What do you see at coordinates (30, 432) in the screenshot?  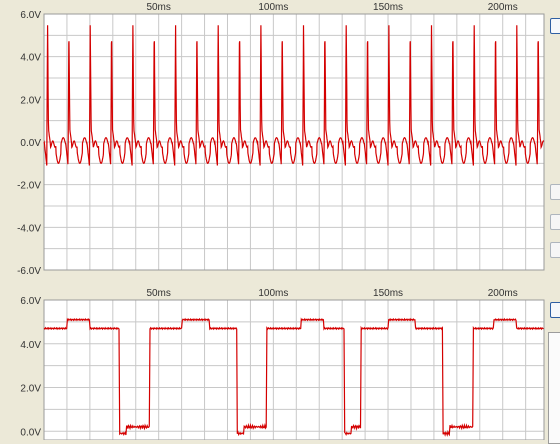 I see `bottom-y-tick-label: 0.0V` at bounding box center [30, 432].